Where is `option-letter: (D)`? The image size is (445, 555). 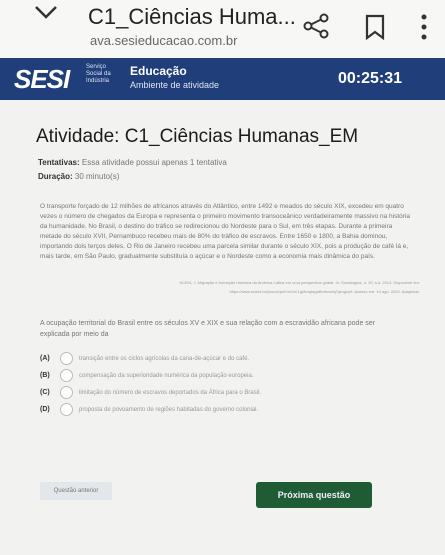 option-letter: (D) is located at coordinates (45, 409).